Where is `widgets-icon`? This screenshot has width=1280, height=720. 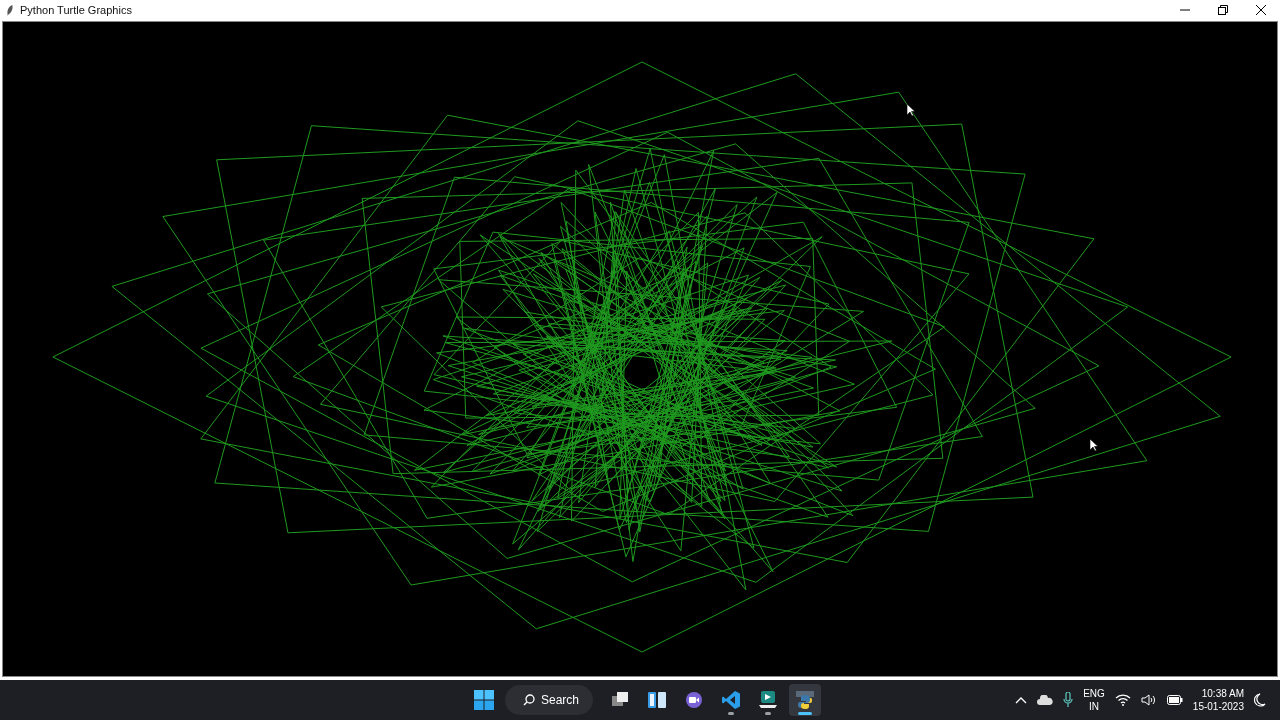 widgets-icon is located at coordinates (657, 700).